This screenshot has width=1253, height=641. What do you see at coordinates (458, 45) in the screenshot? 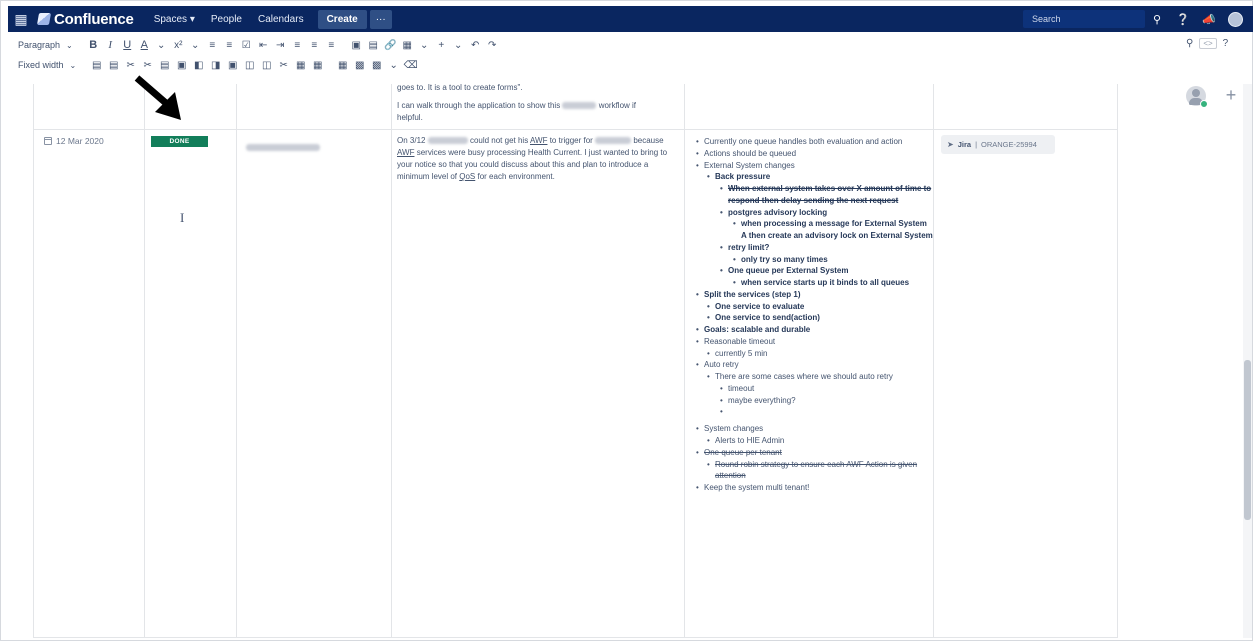
I see `insert-chevron-icon: ⌄` at bounding box center [458, 45].